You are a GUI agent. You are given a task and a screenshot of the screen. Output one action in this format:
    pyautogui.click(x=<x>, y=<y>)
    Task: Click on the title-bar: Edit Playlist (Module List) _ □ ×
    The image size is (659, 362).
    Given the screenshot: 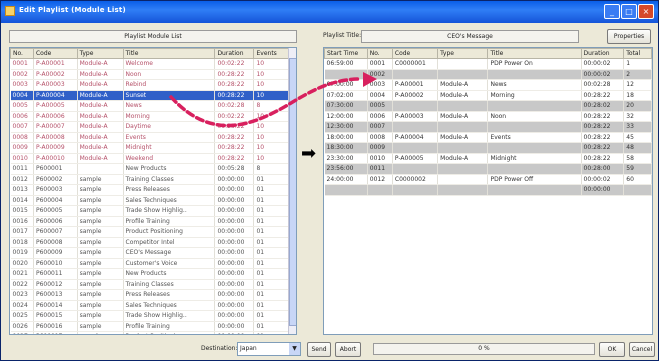 What is the action you would take?
    pyautogui.click(x=329, y=12)
    